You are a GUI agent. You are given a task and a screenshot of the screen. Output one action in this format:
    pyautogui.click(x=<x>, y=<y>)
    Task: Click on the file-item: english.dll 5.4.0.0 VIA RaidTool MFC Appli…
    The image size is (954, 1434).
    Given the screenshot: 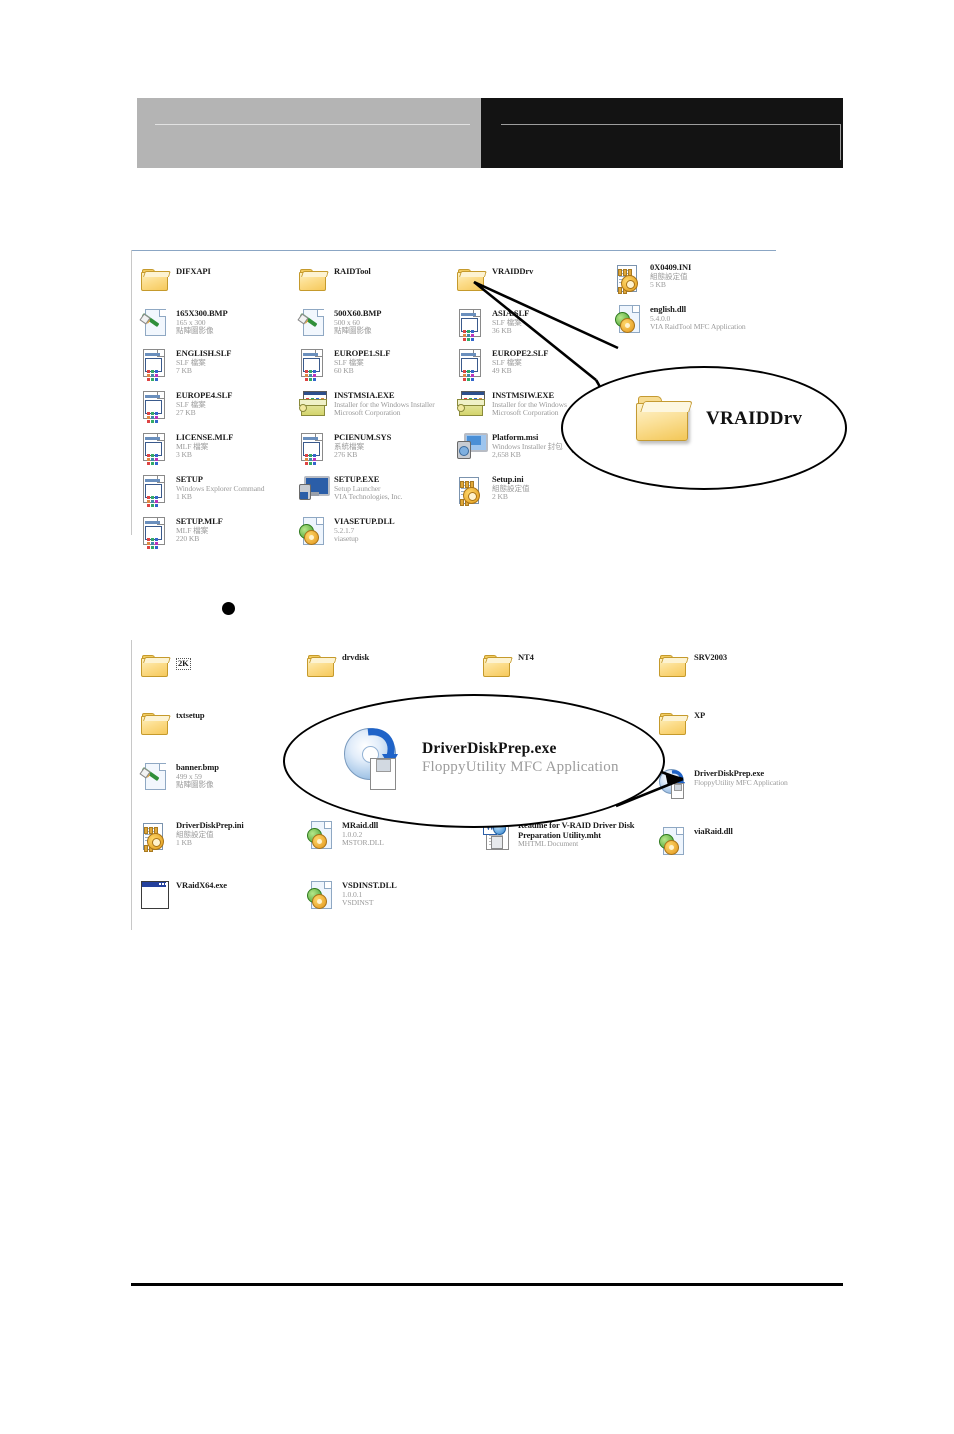 What is the action you would take?
    pyautogui.click(x=693, y=319)
    